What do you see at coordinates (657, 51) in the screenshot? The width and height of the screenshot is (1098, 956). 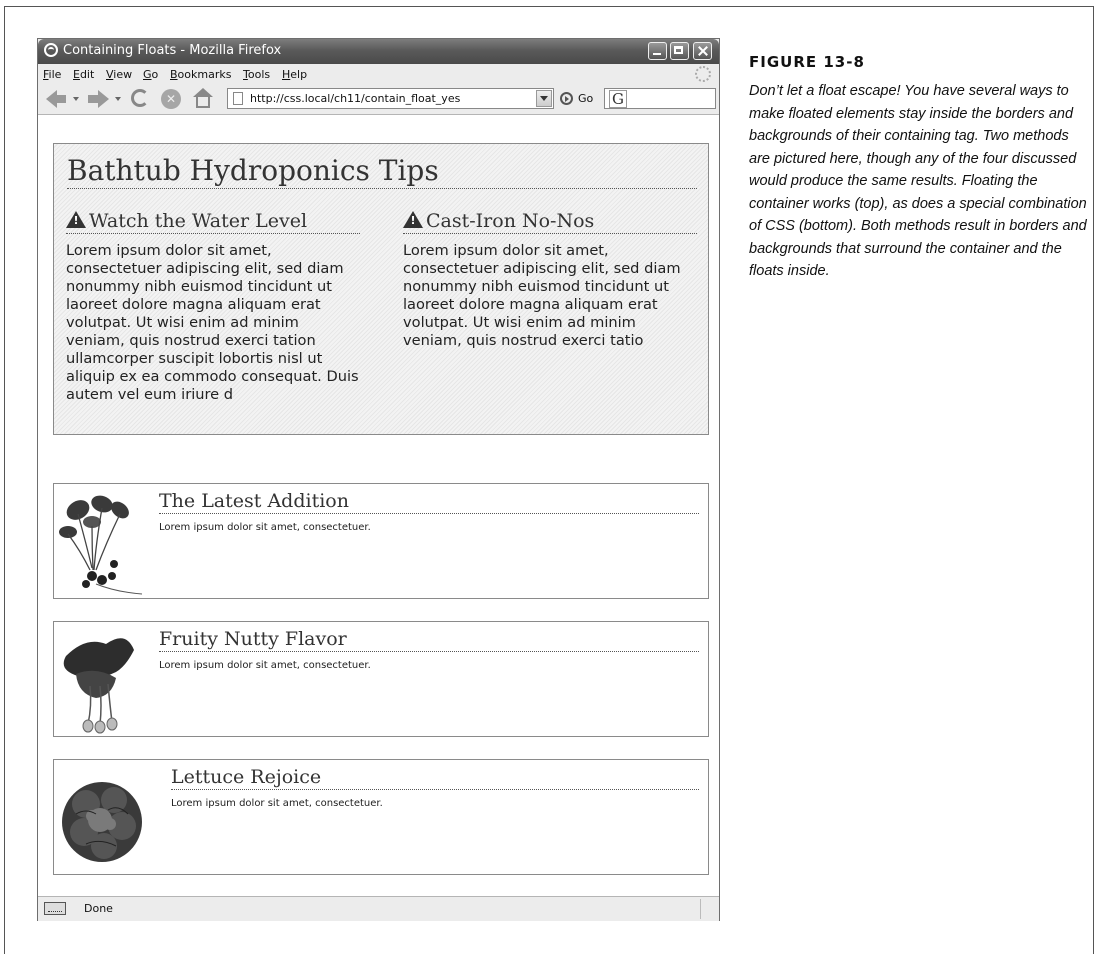 I see `minimize-button` at bounding box center [657, 51].